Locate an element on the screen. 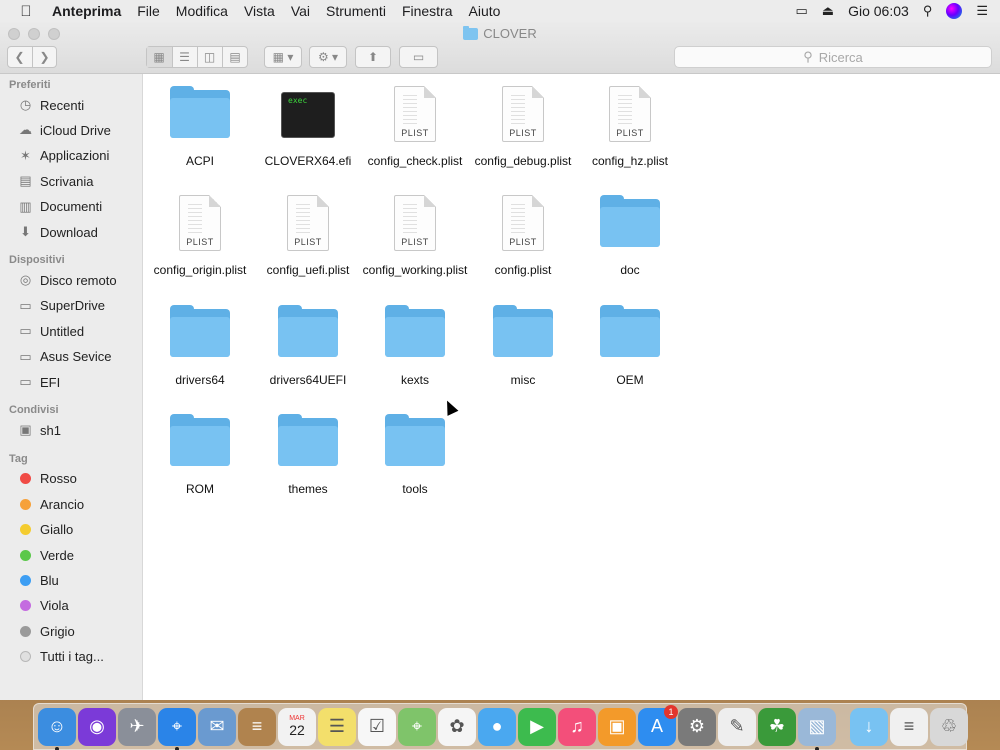 The height and width of the screenshot is (750, 1000). menu-item-aiuto: Aiuto is located at coordinates (485, 11).